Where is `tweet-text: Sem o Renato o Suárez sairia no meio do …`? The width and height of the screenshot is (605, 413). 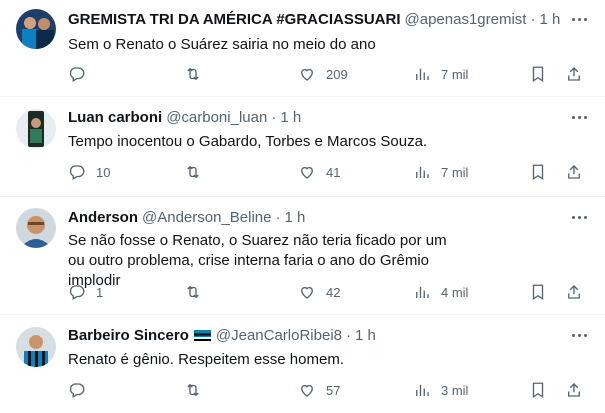 tweet-text: Sem o Renato o Suárez sairia no meio do … is located at coordinates (222, 44).